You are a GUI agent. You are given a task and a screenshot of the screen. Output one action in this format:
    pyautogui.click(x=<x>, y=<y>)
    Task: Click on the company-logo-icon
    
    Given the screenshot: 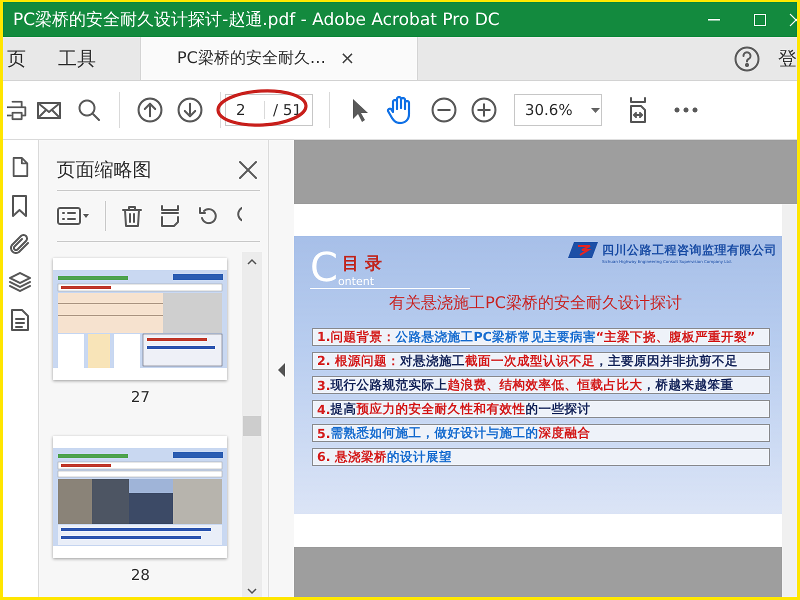 What is the action you would take?
    pyautogui.click(x=583, y=250)
    